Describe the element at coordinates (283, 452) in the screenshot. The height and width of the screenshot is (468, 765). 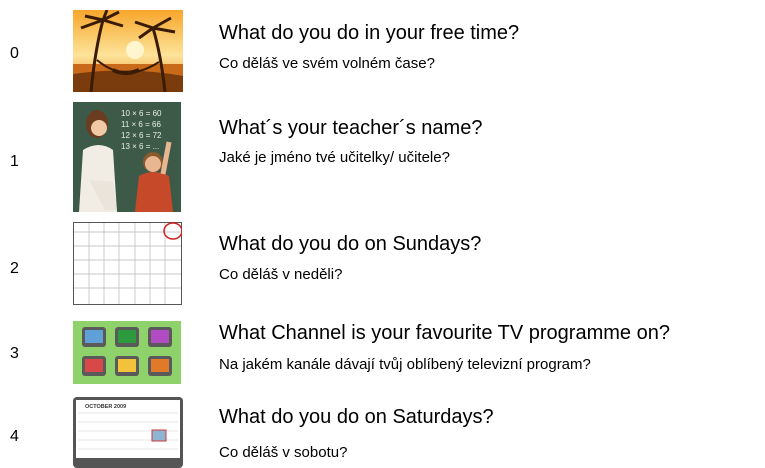
I see `answer-text: Co děláš v sobotu?` at that location.